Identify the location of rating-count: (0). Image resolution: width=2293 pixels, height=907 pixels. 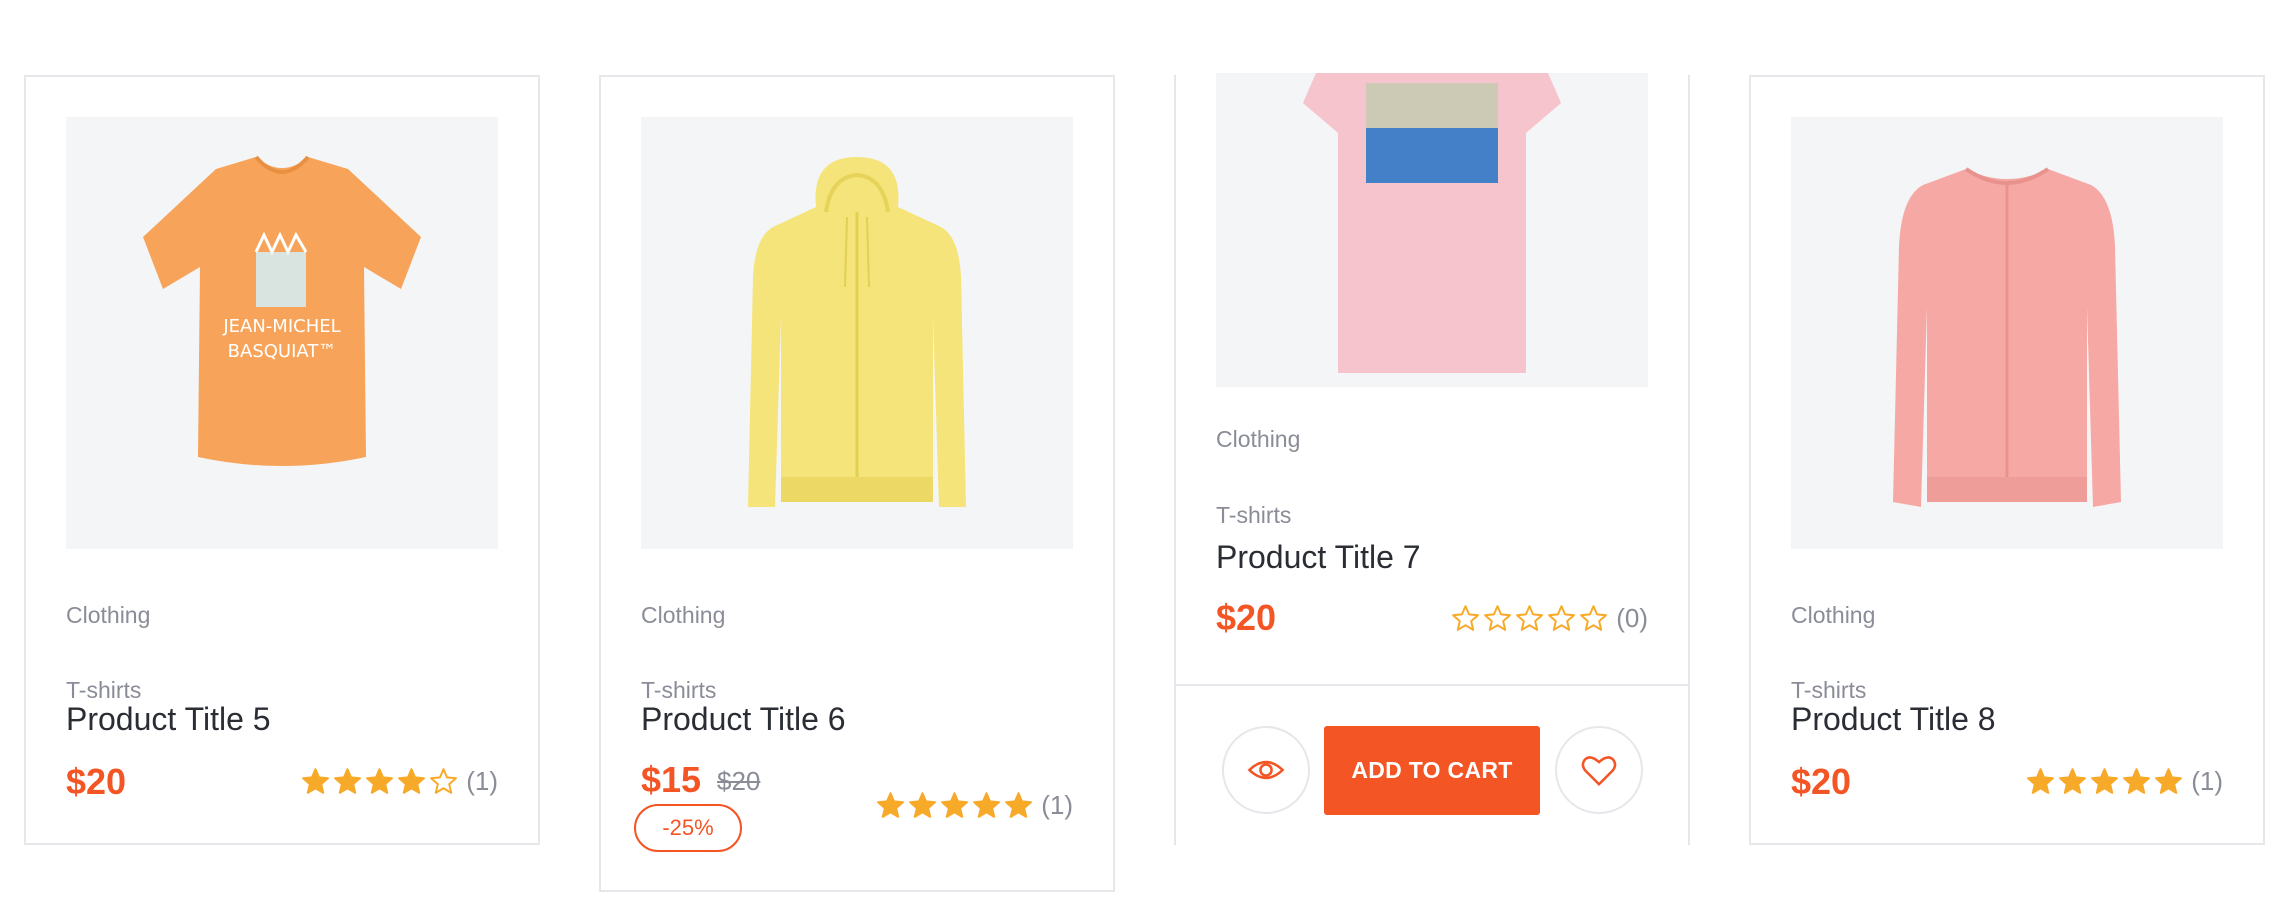
(1632, 618).